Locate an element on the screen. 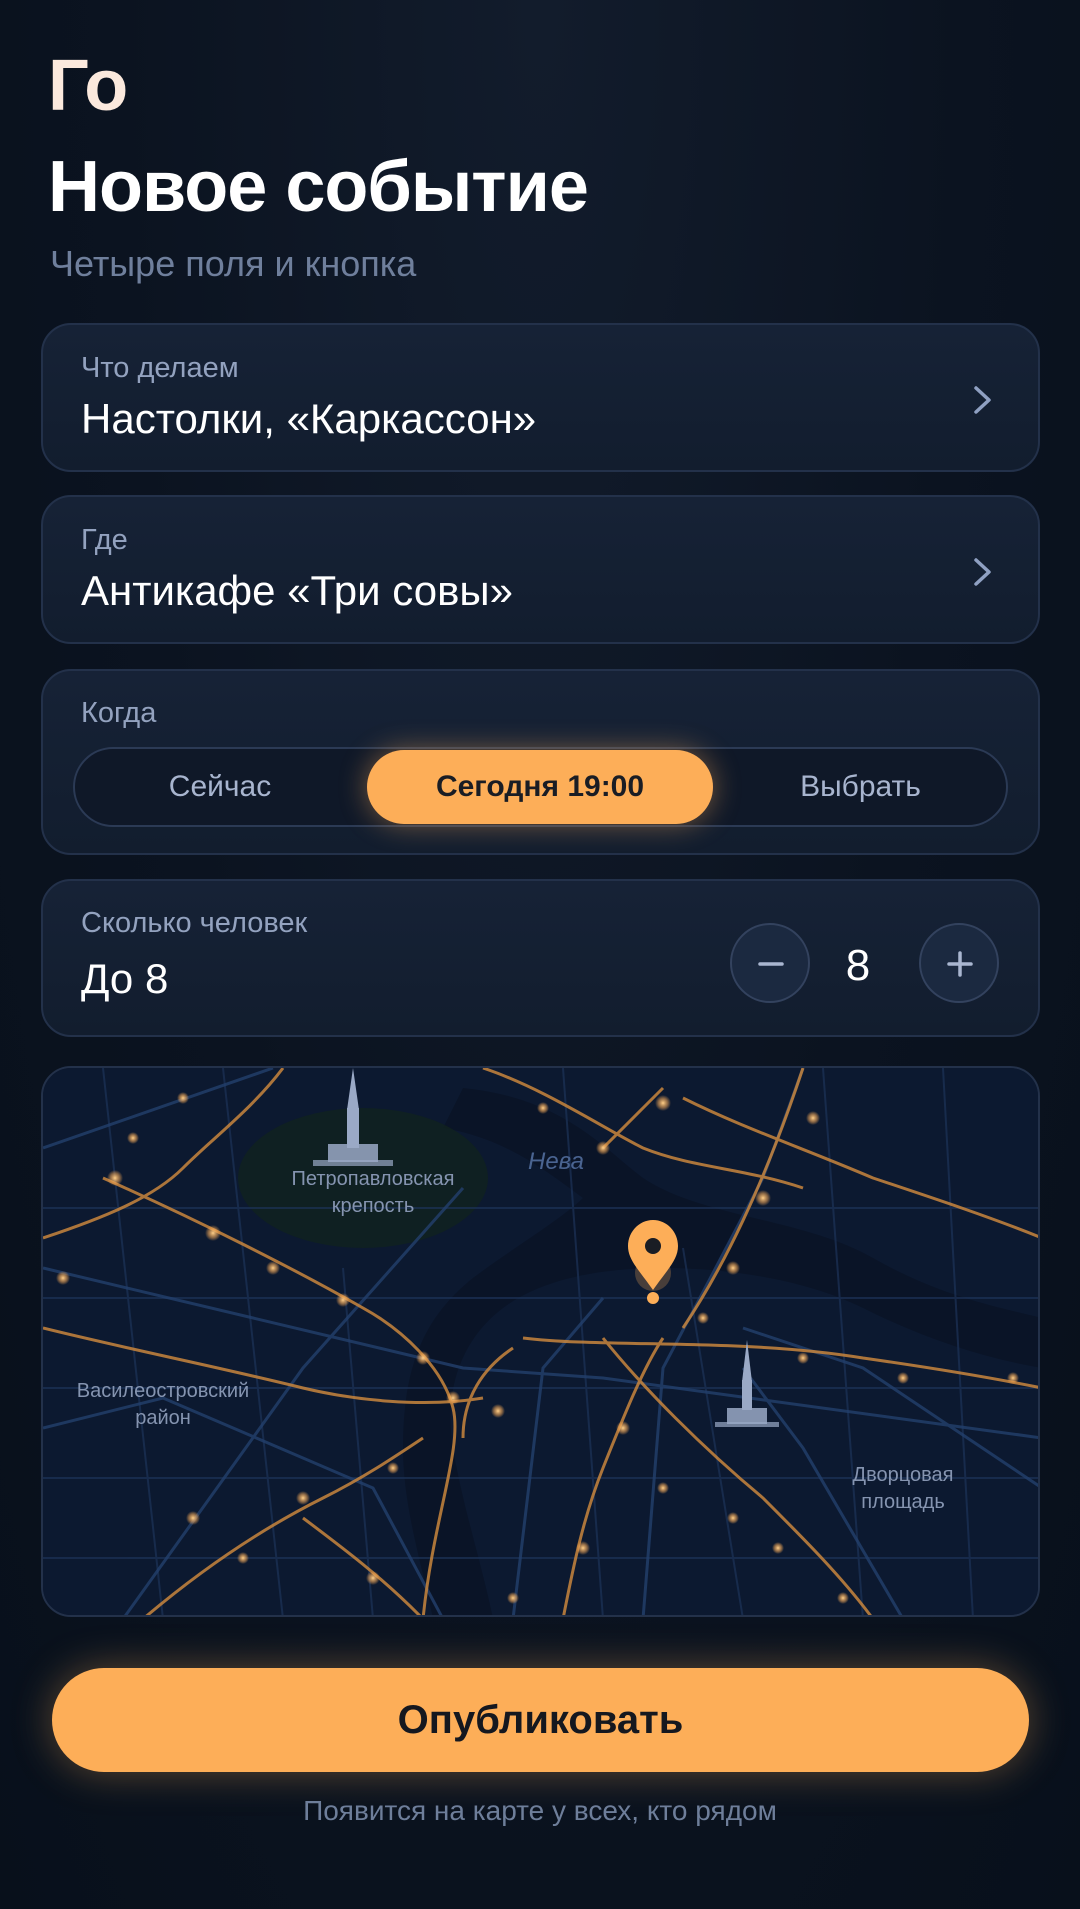 This screenshot has width=1080, height=1909. field-where-label: Где is located at coordinates (104, 540).